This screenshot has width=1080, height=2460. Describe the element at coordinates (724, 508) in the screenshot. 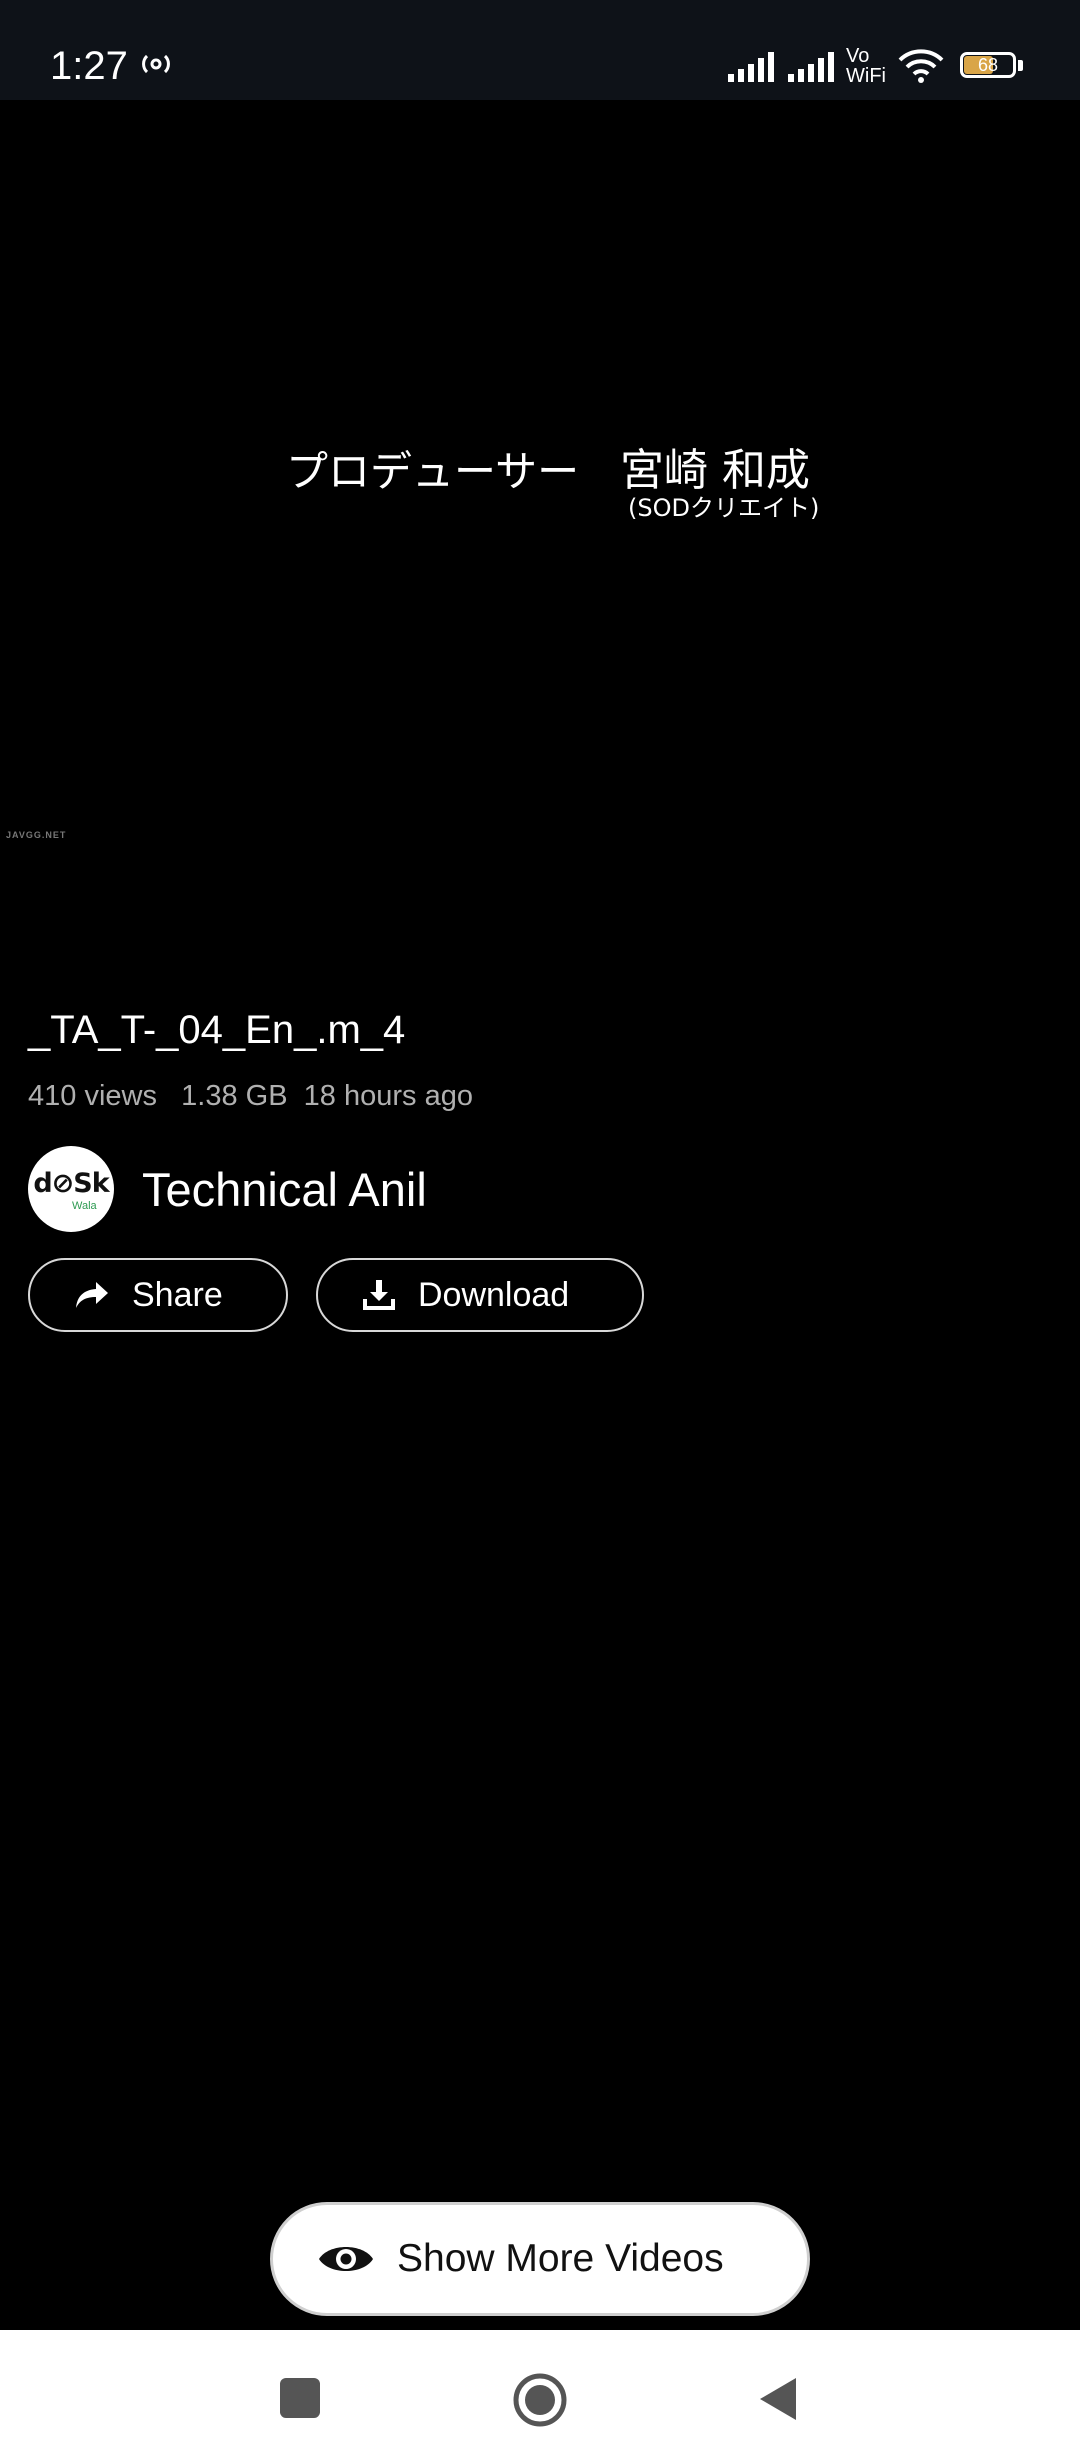

I see `video-credit-company: (SODクリエイト)` at that location.